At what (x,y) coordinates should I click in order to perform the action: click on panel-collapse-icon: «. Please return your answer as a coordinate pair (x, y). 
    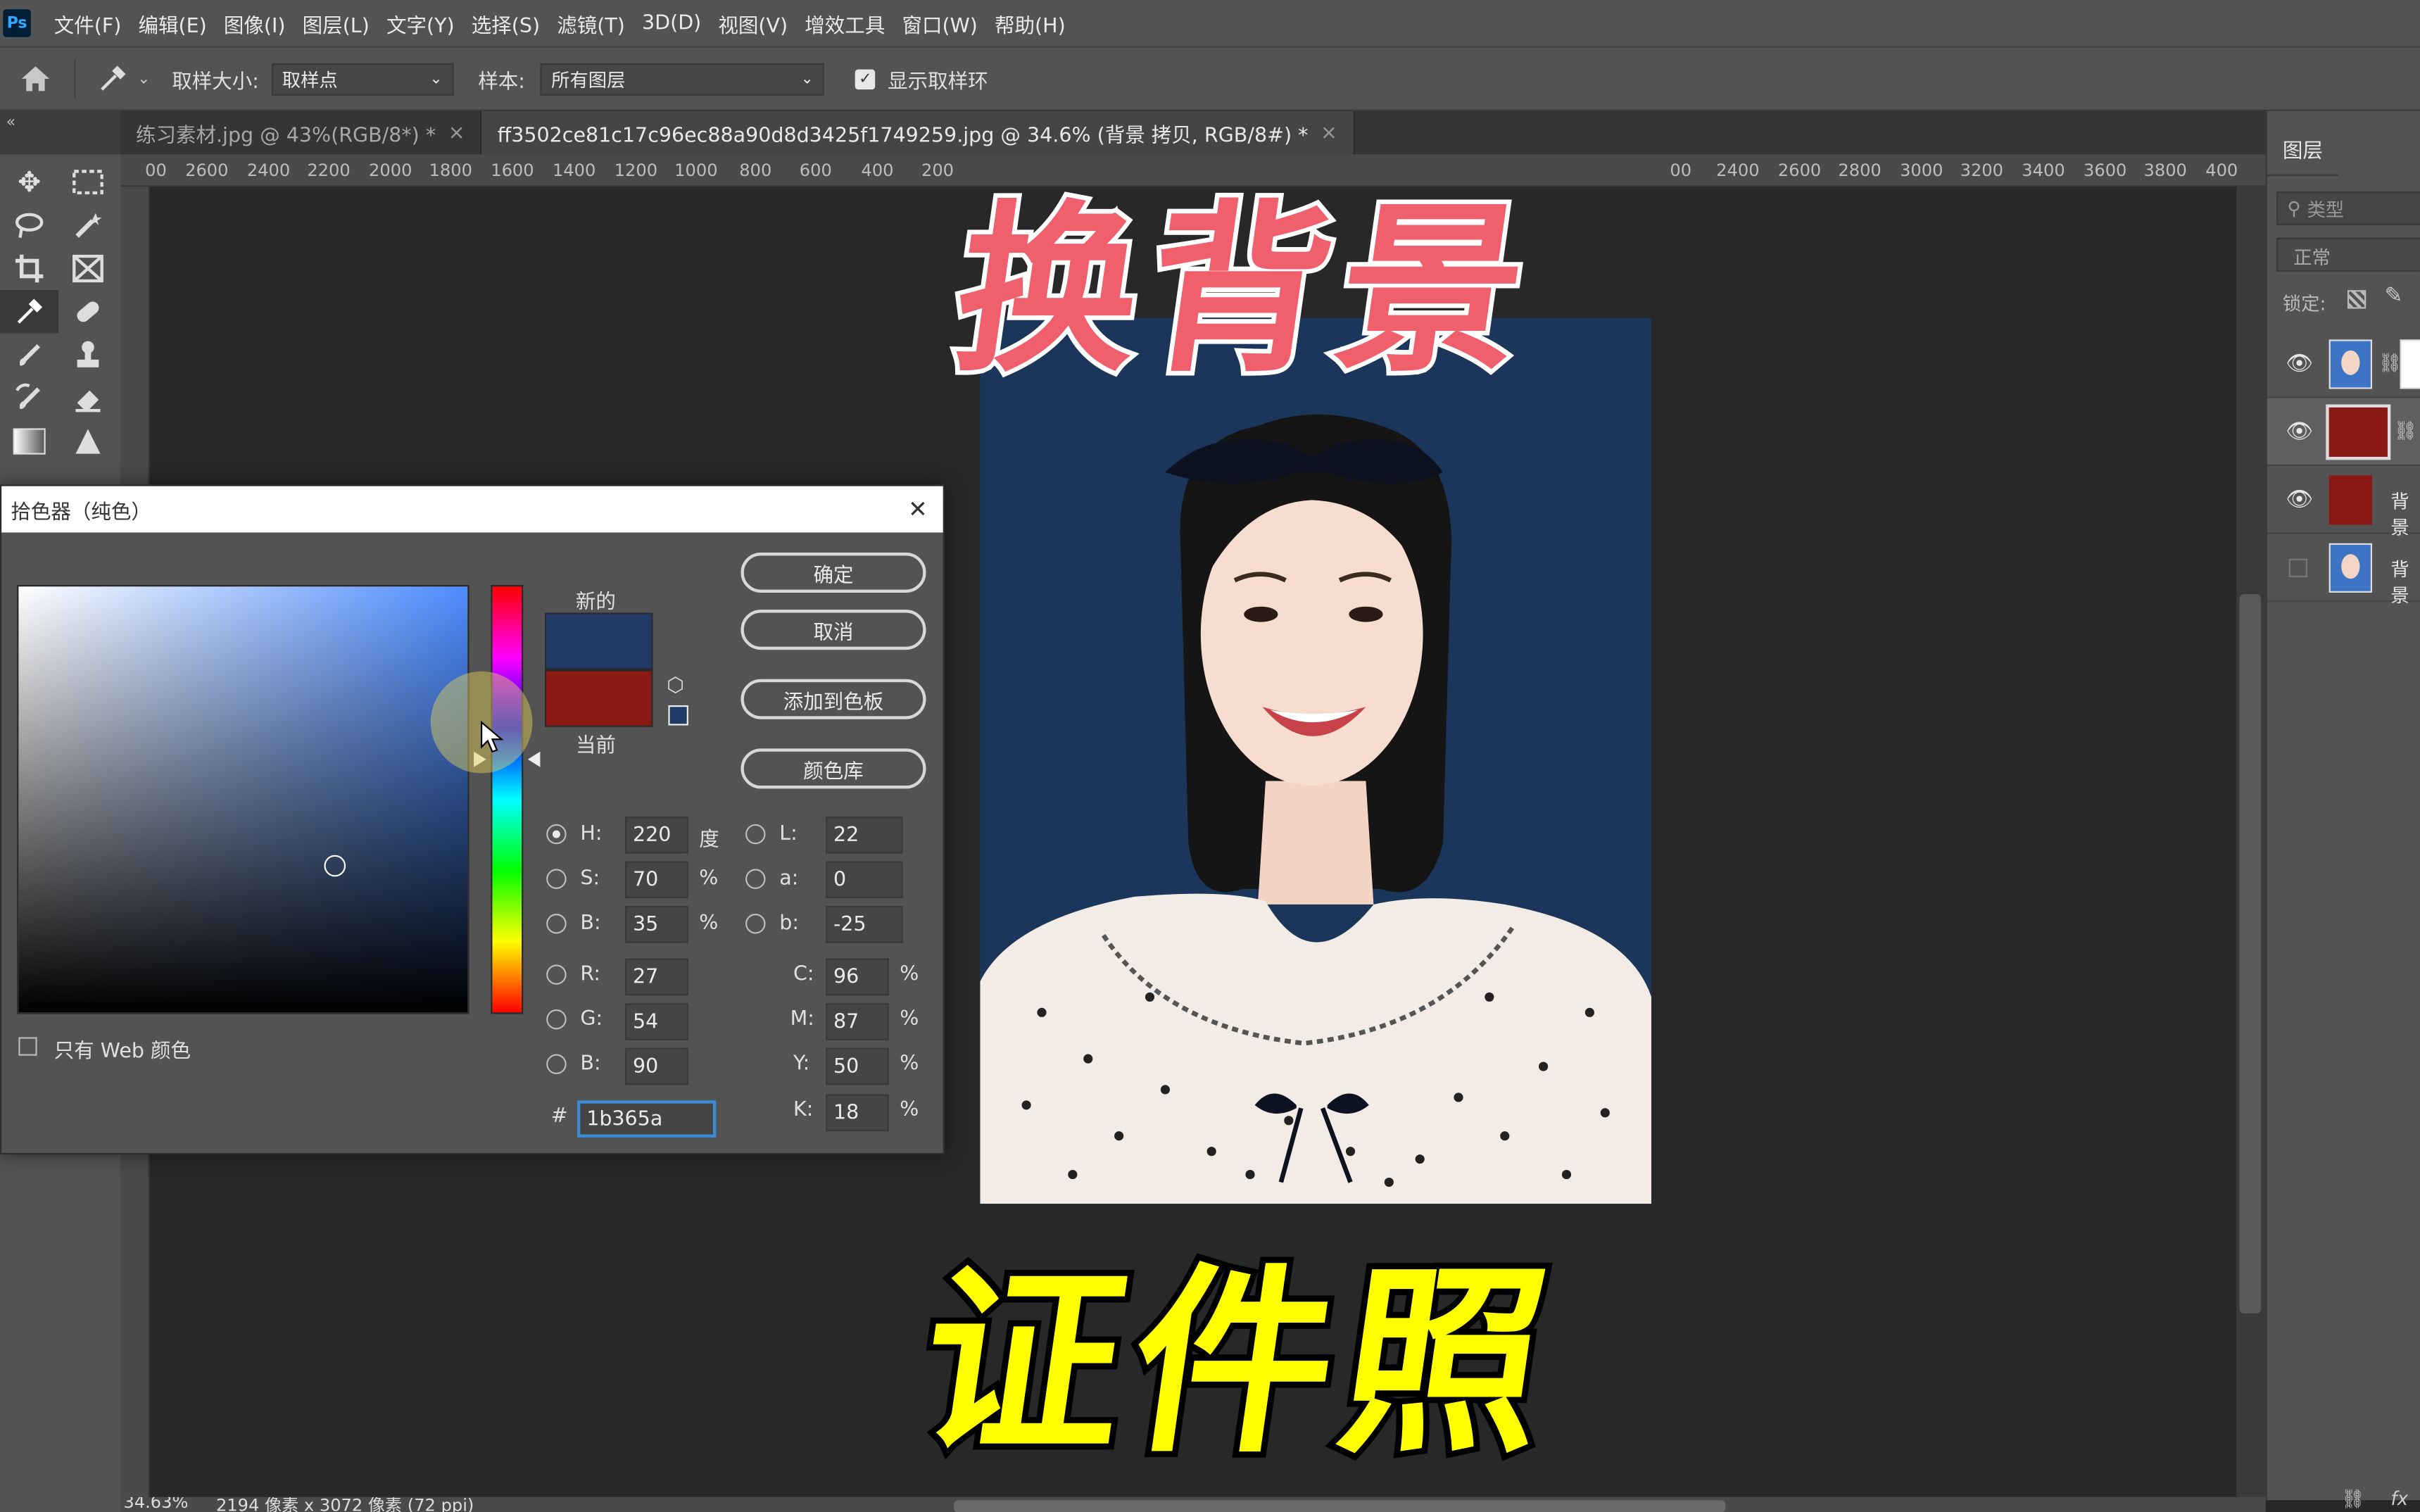
    Looking at the image, I should click on (61, 133).